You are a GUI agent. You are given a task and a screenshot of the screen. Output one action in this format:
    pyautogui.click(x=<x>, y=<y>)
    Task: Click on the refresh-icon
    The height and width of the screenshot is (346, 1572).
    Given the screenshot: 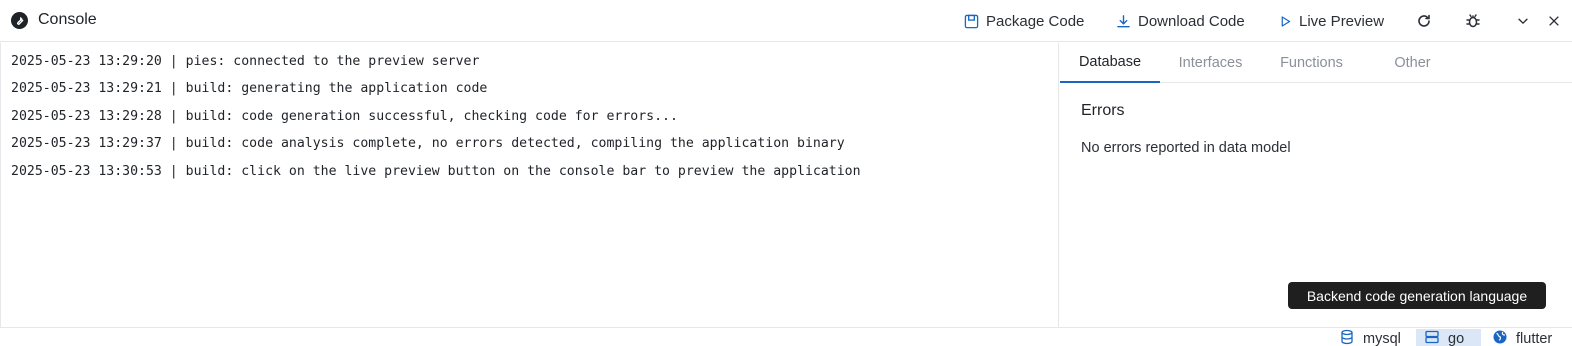 What is the action you would take?
    pyautogui.click(x=1424, y=21)
    